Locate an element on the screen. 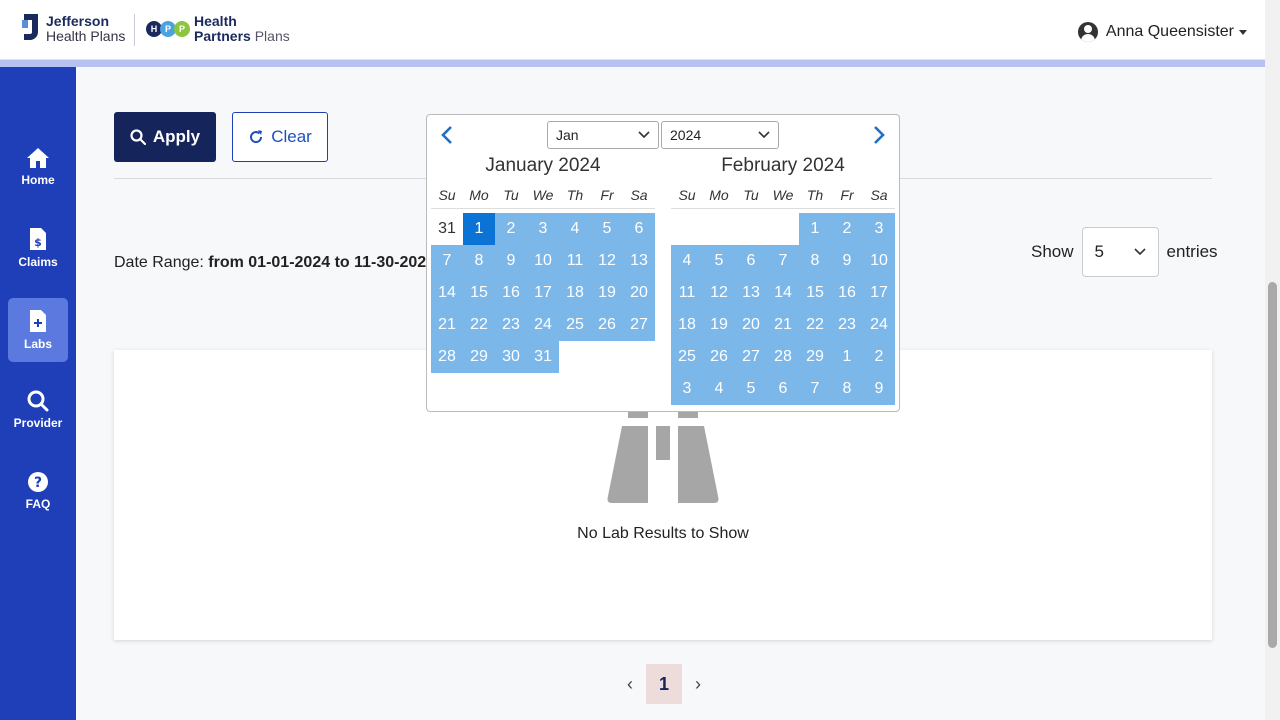 The image size is (1280, 720). hpp-logo: H P P Health Partners Plans is located at coordinates (218, 29).